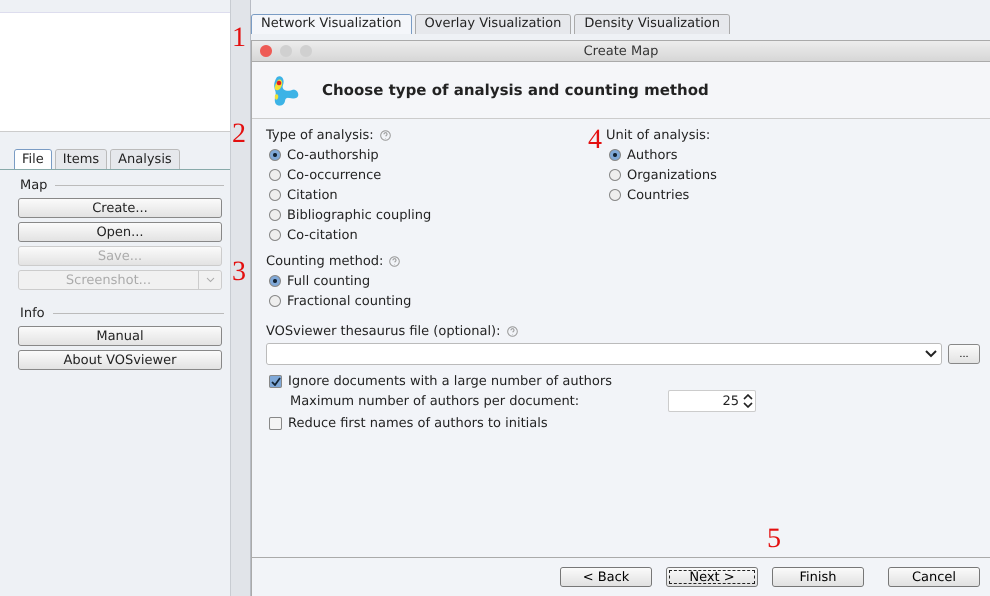 This screenshot has height=596, width=990. Describe the element at coordinates (312, 195) in the screenshot. I see `option-label: Citation` at that location.